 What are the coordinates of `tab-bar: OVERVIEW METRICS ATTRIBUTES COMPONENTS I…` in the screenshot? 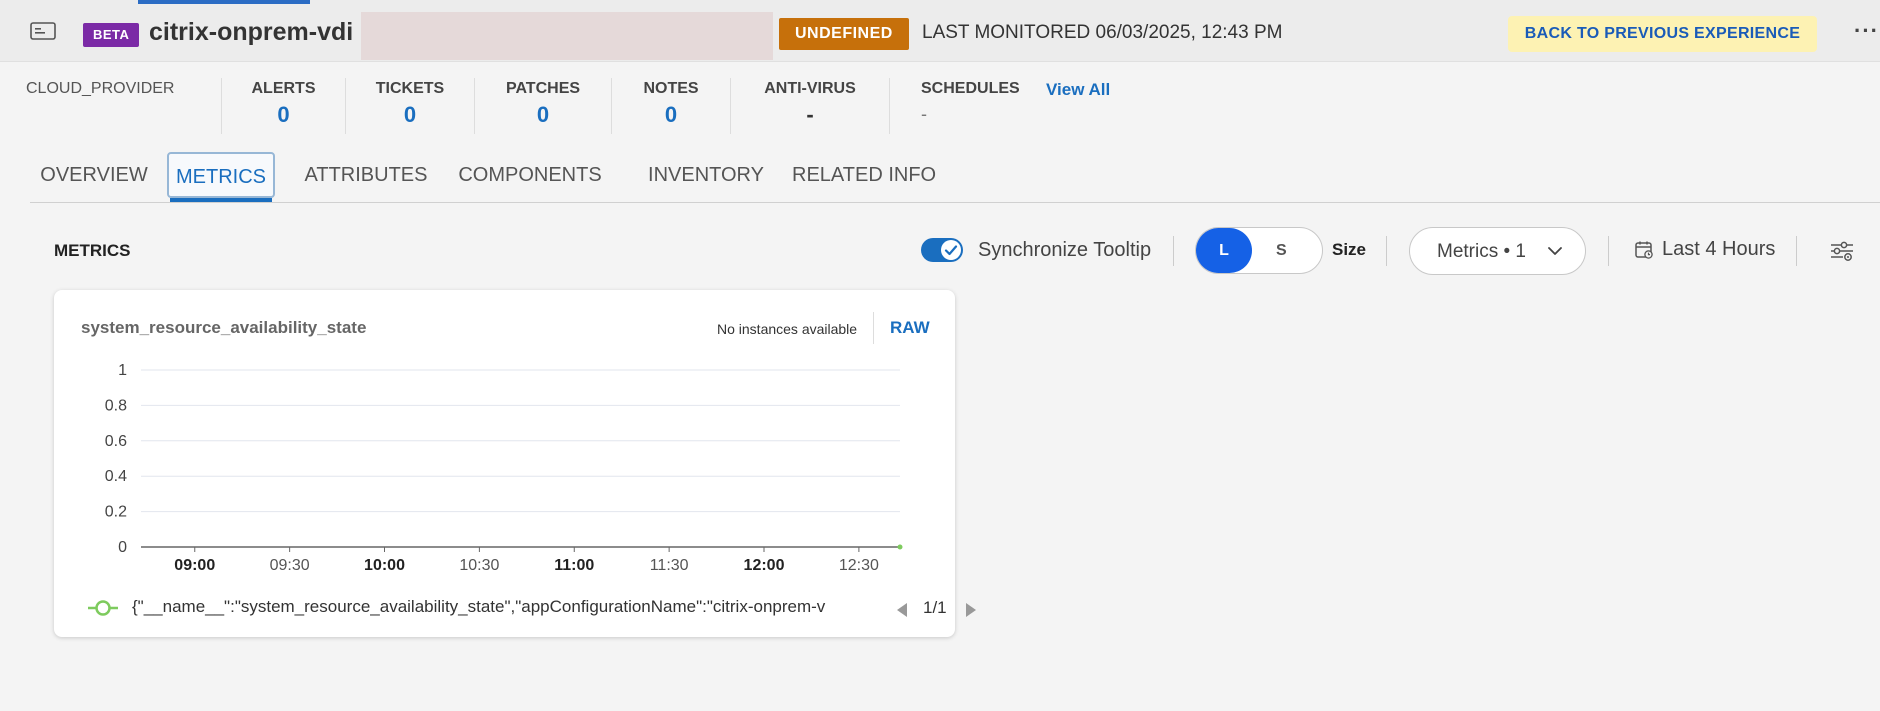 It's located at (955, 176).